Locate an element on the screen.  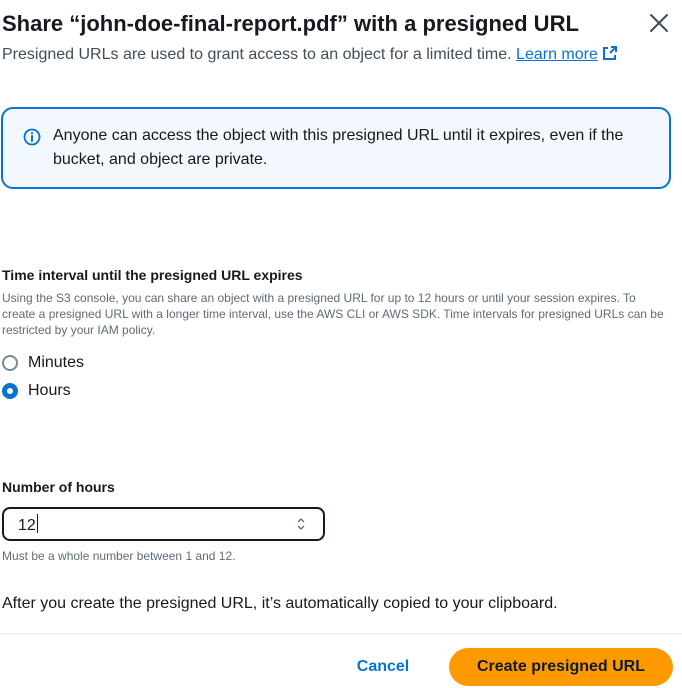
number-of-hours-value: 12 is located at coordinates (27, 525).